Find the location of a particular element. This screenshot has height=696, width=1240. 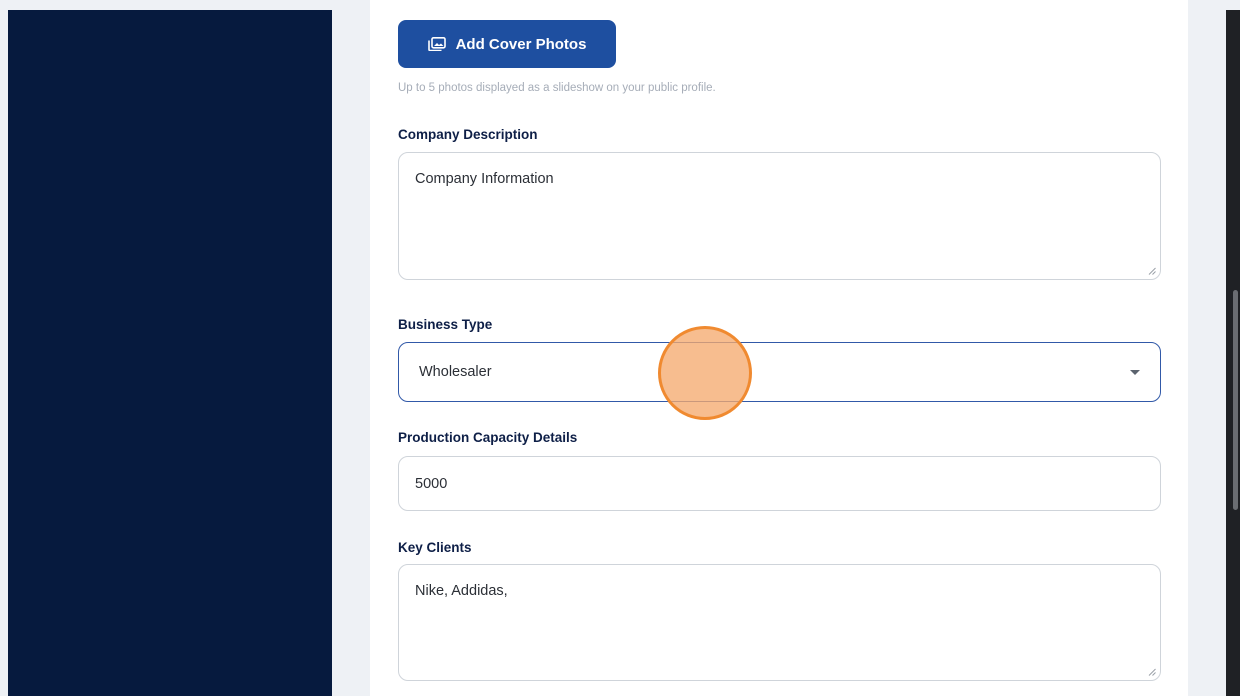

image-gallery-icon is located at coordinates (436, 44).